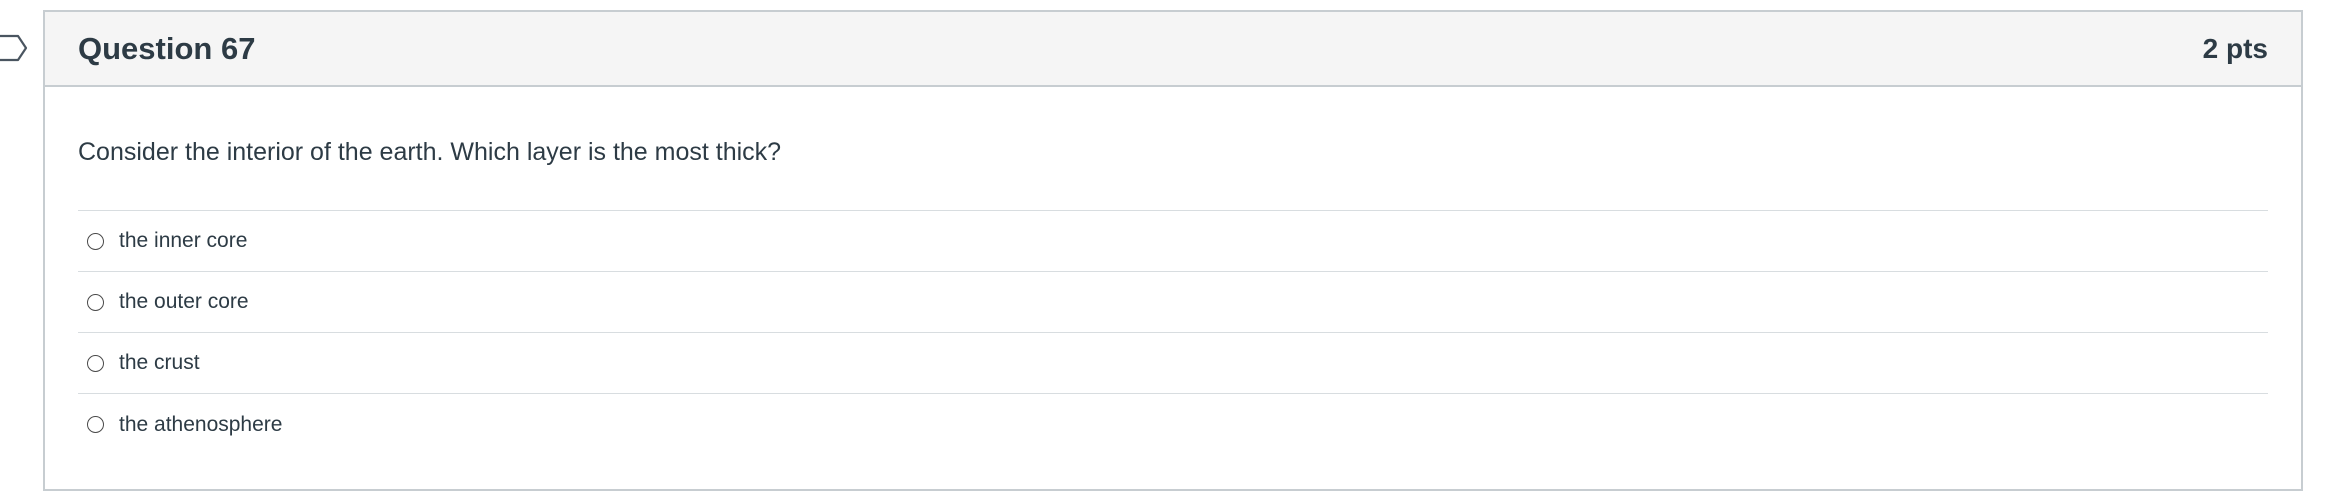  Describe the element at coordinates (2235, 48) in the screenshot. I see `question-points: 2 pts` at that location.